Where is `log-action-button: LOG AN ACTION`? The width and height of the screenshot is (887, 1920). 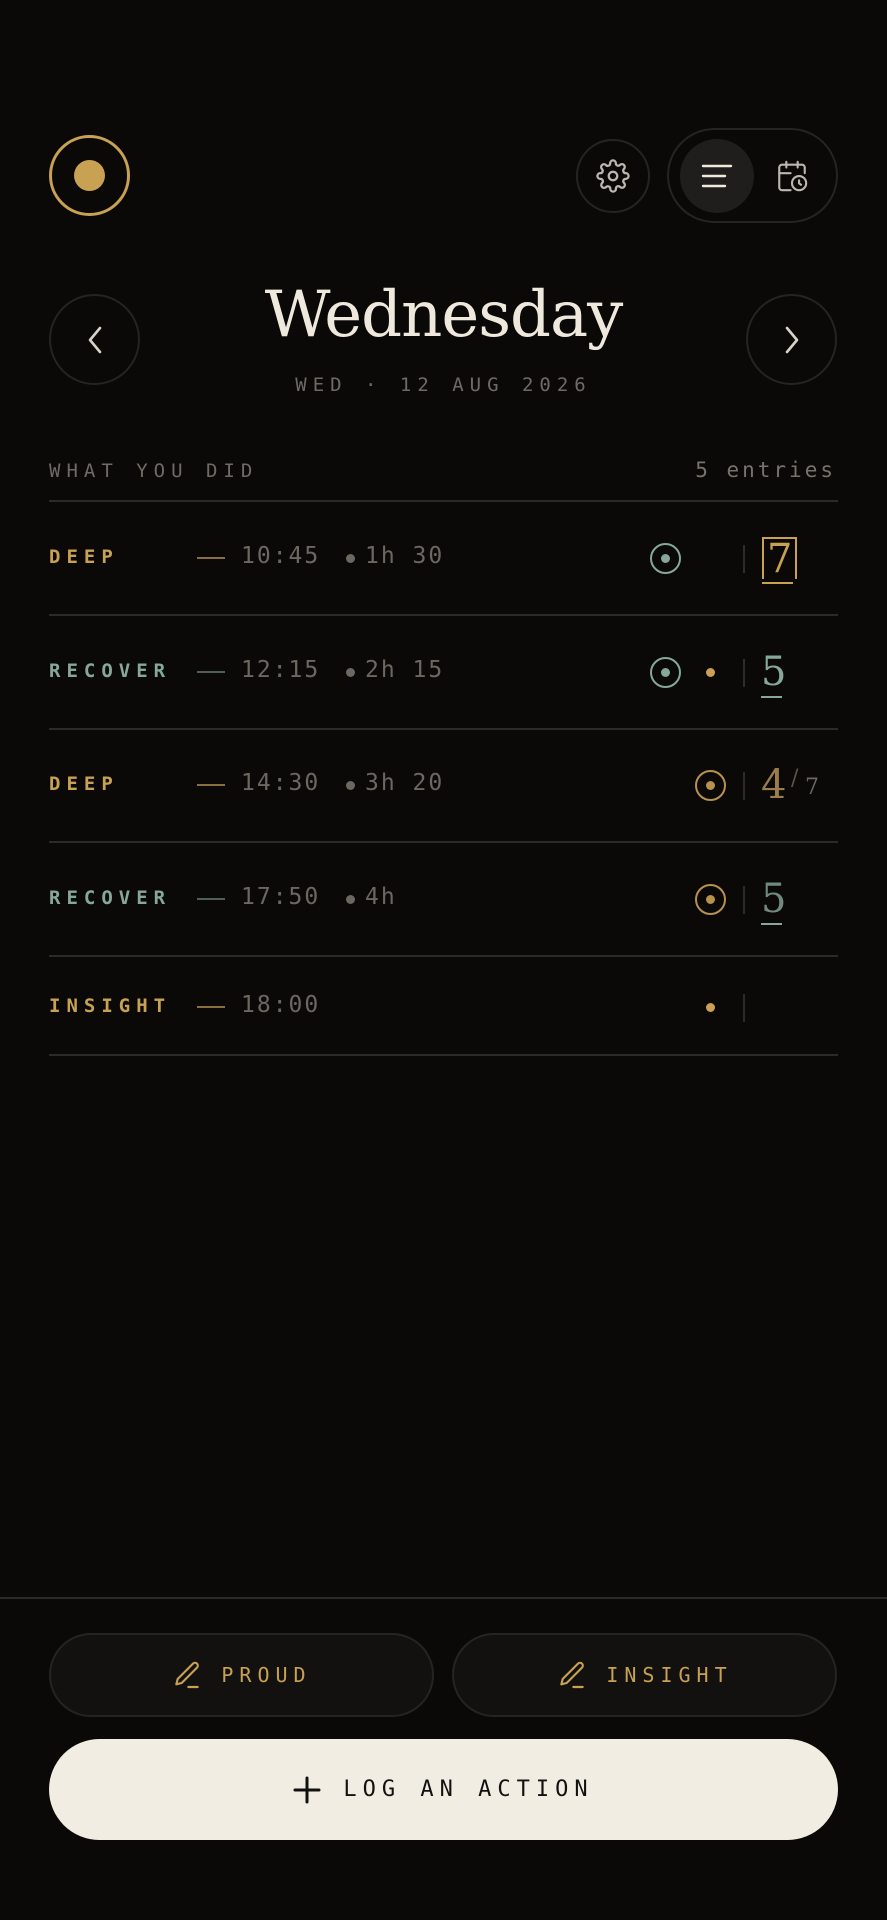
log-action-button: LOG AN ACTION is located at coordinates (443, 1789).